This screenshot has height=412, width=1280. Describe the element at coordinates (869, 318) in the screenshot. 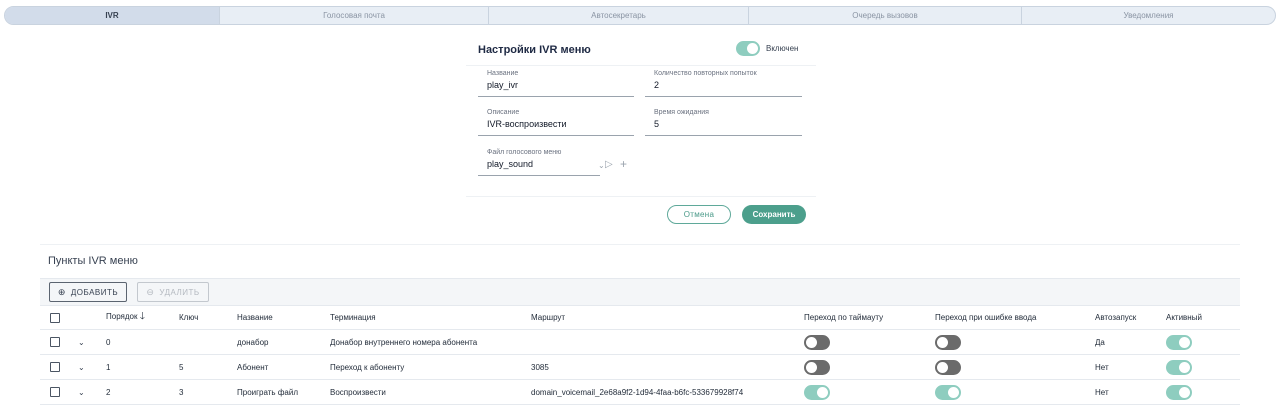

I see `col-timeout-transition: Переход по таймауту` at that location.